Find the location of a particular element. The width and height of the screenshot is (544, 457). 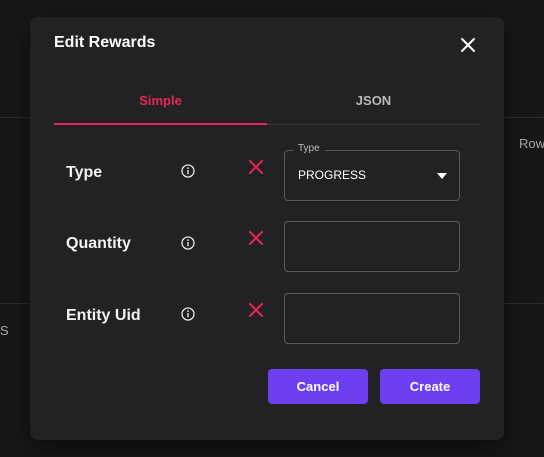

field-label-entity-uid: Entity Uid is located at coordinates (103, 315).